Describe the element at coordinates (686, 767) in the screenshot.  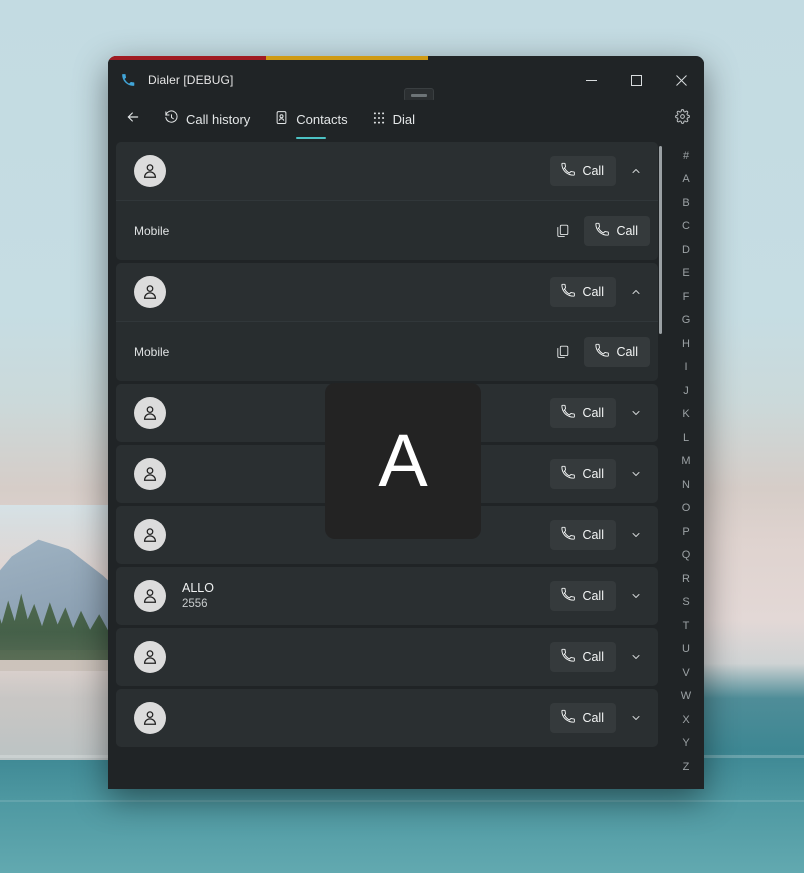
I see `index-letter-z: Z` at that location.